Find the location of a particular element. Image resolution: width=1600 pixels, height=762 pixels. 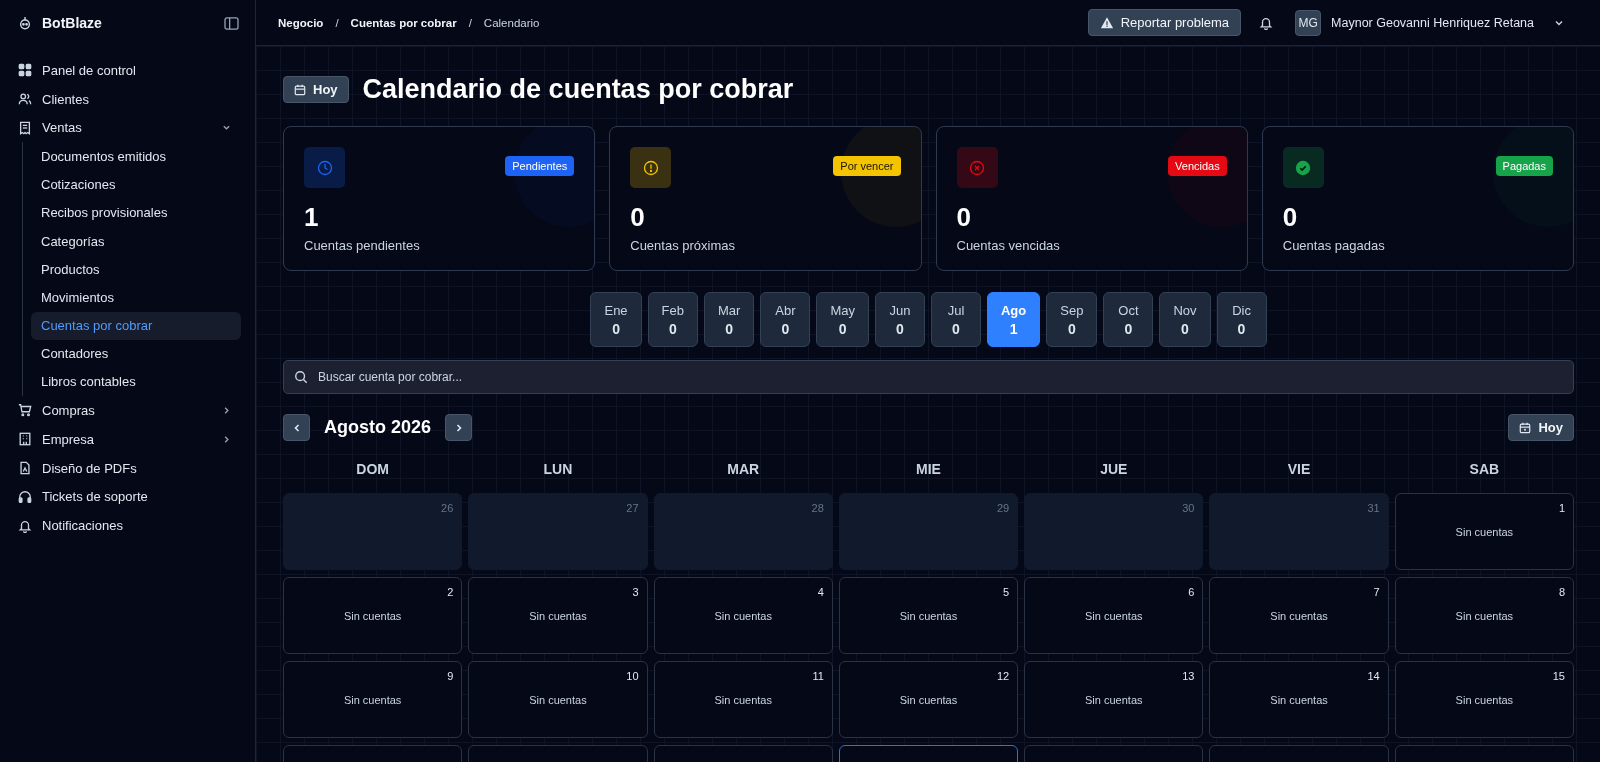

stat-label: Cuentas próximas is located at coordinates (683, 245).